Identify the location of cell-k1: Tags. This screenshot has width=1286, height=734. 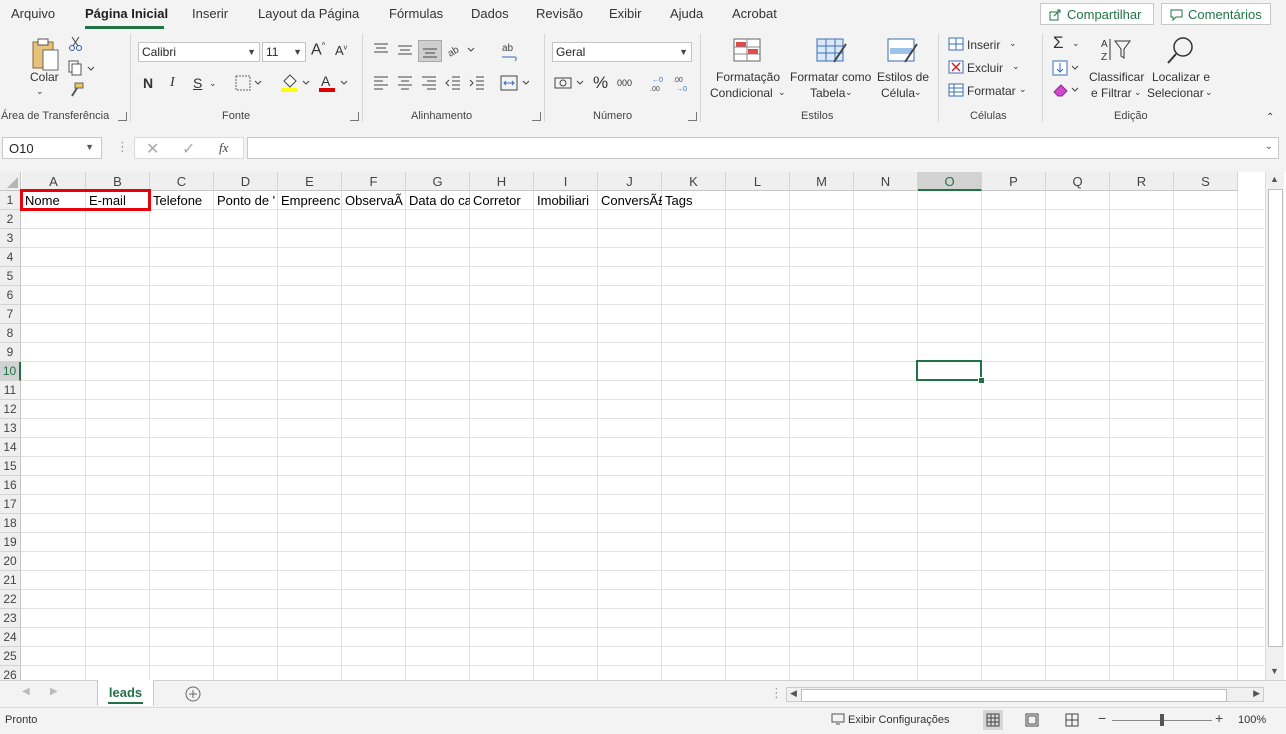
(694, 200).